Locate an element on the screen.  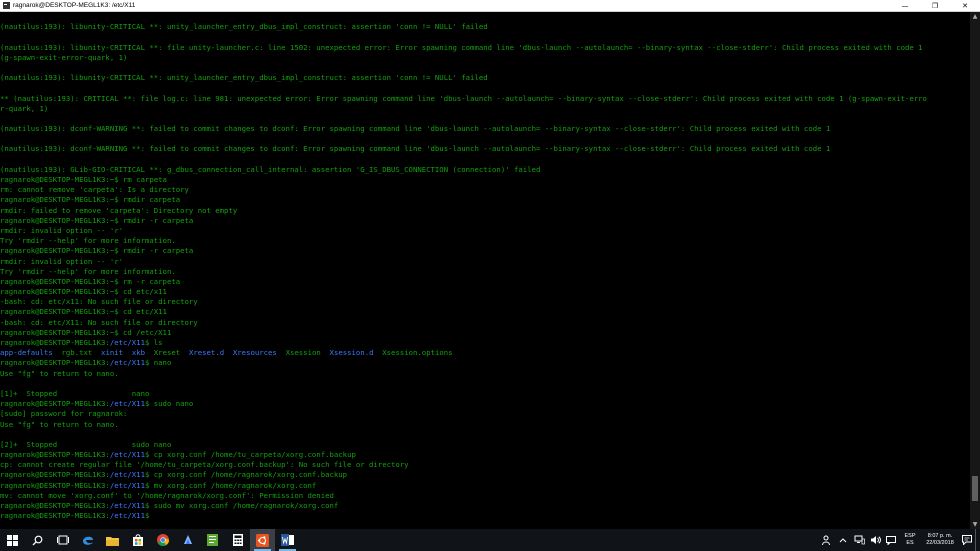
maximize-button: ❐ is located at coordinates (935, 5).